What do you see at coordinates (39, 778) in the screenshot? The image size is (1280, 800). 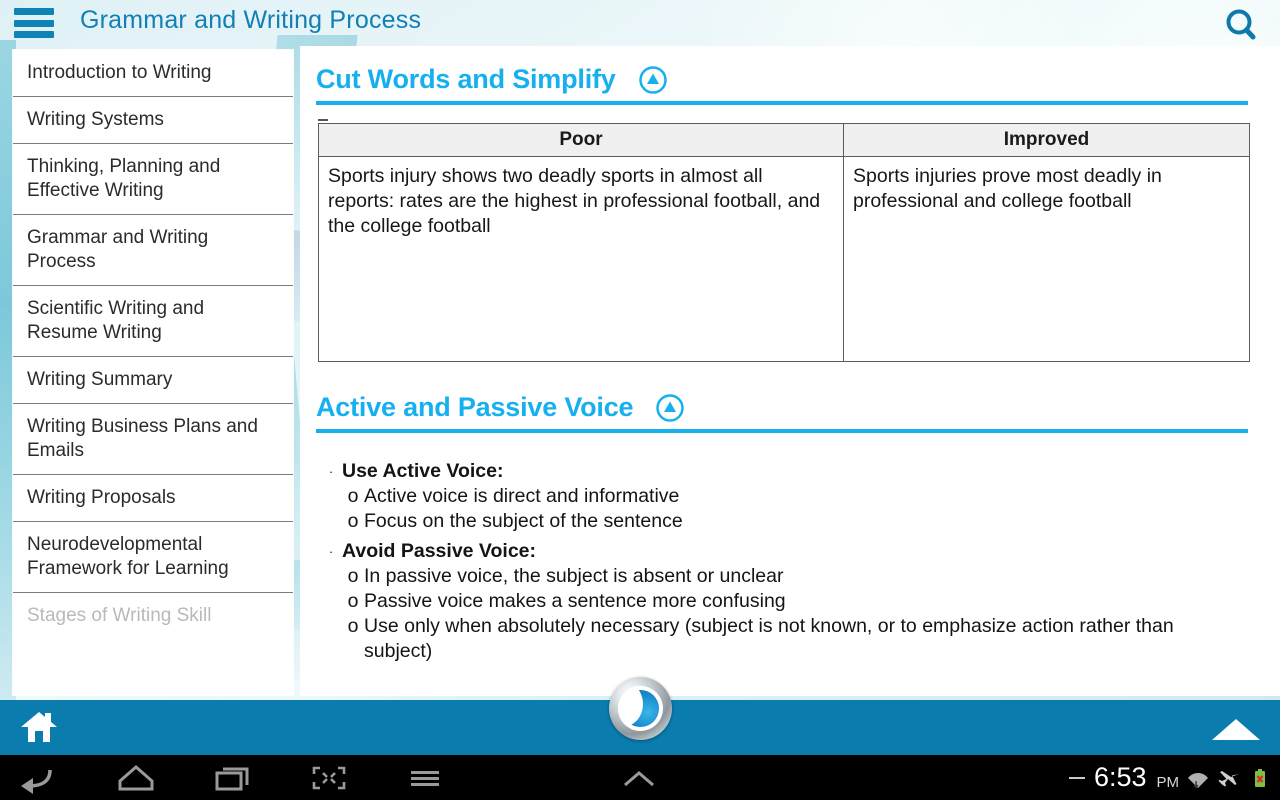 I see `back-arrow-icon` at bounding box center [39, 778].